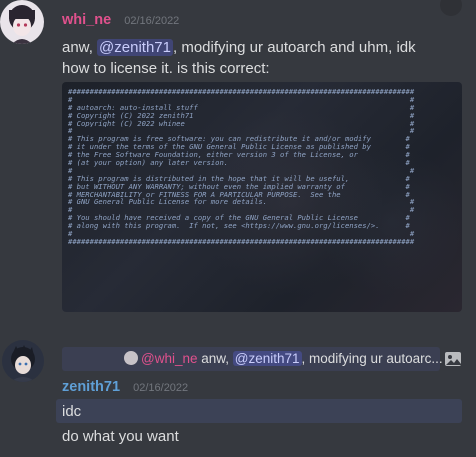 This screenshot has height=457, width=476. What do you see at coordinates (80, 47) in the screenshot?
I see `message-text-prefix: anw,` at bounding box center [80, 47].